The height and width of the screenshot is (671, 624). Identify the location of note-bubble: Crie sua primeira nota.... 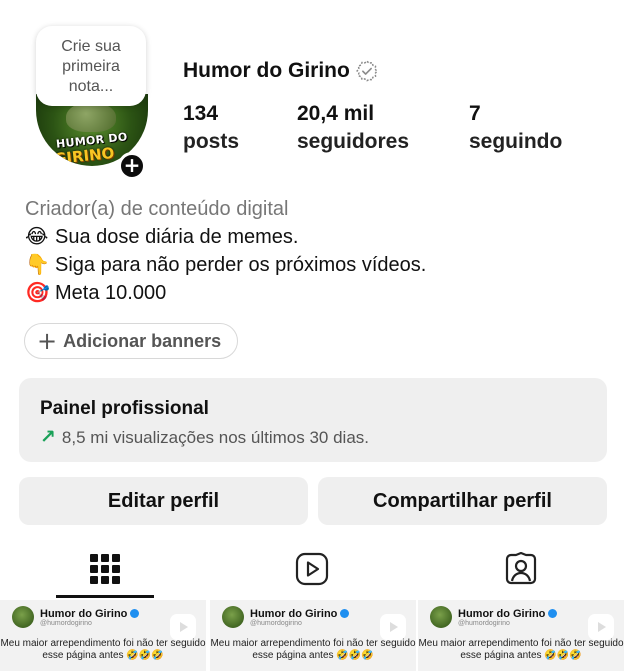
(91, 66).